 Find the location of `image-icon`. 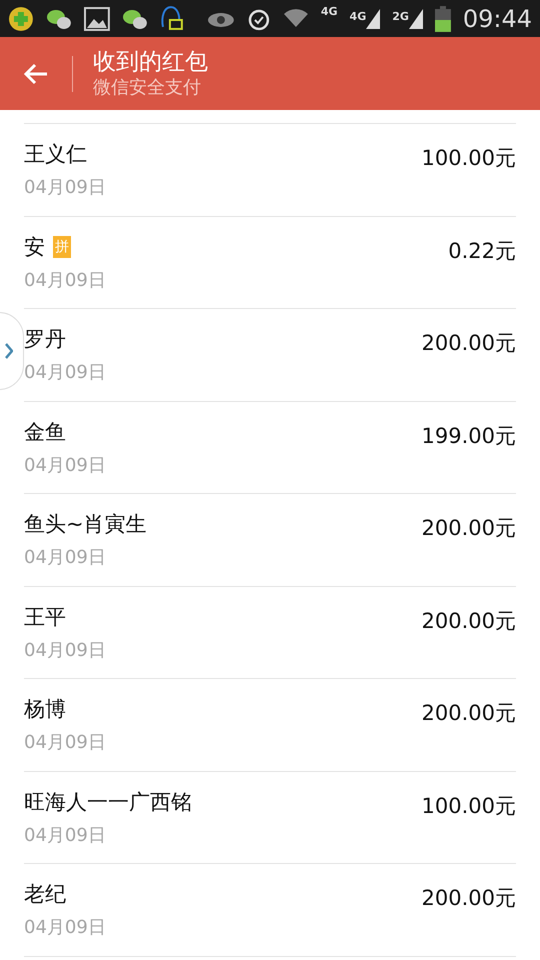

image-icon is located at coordinates (97, 18).